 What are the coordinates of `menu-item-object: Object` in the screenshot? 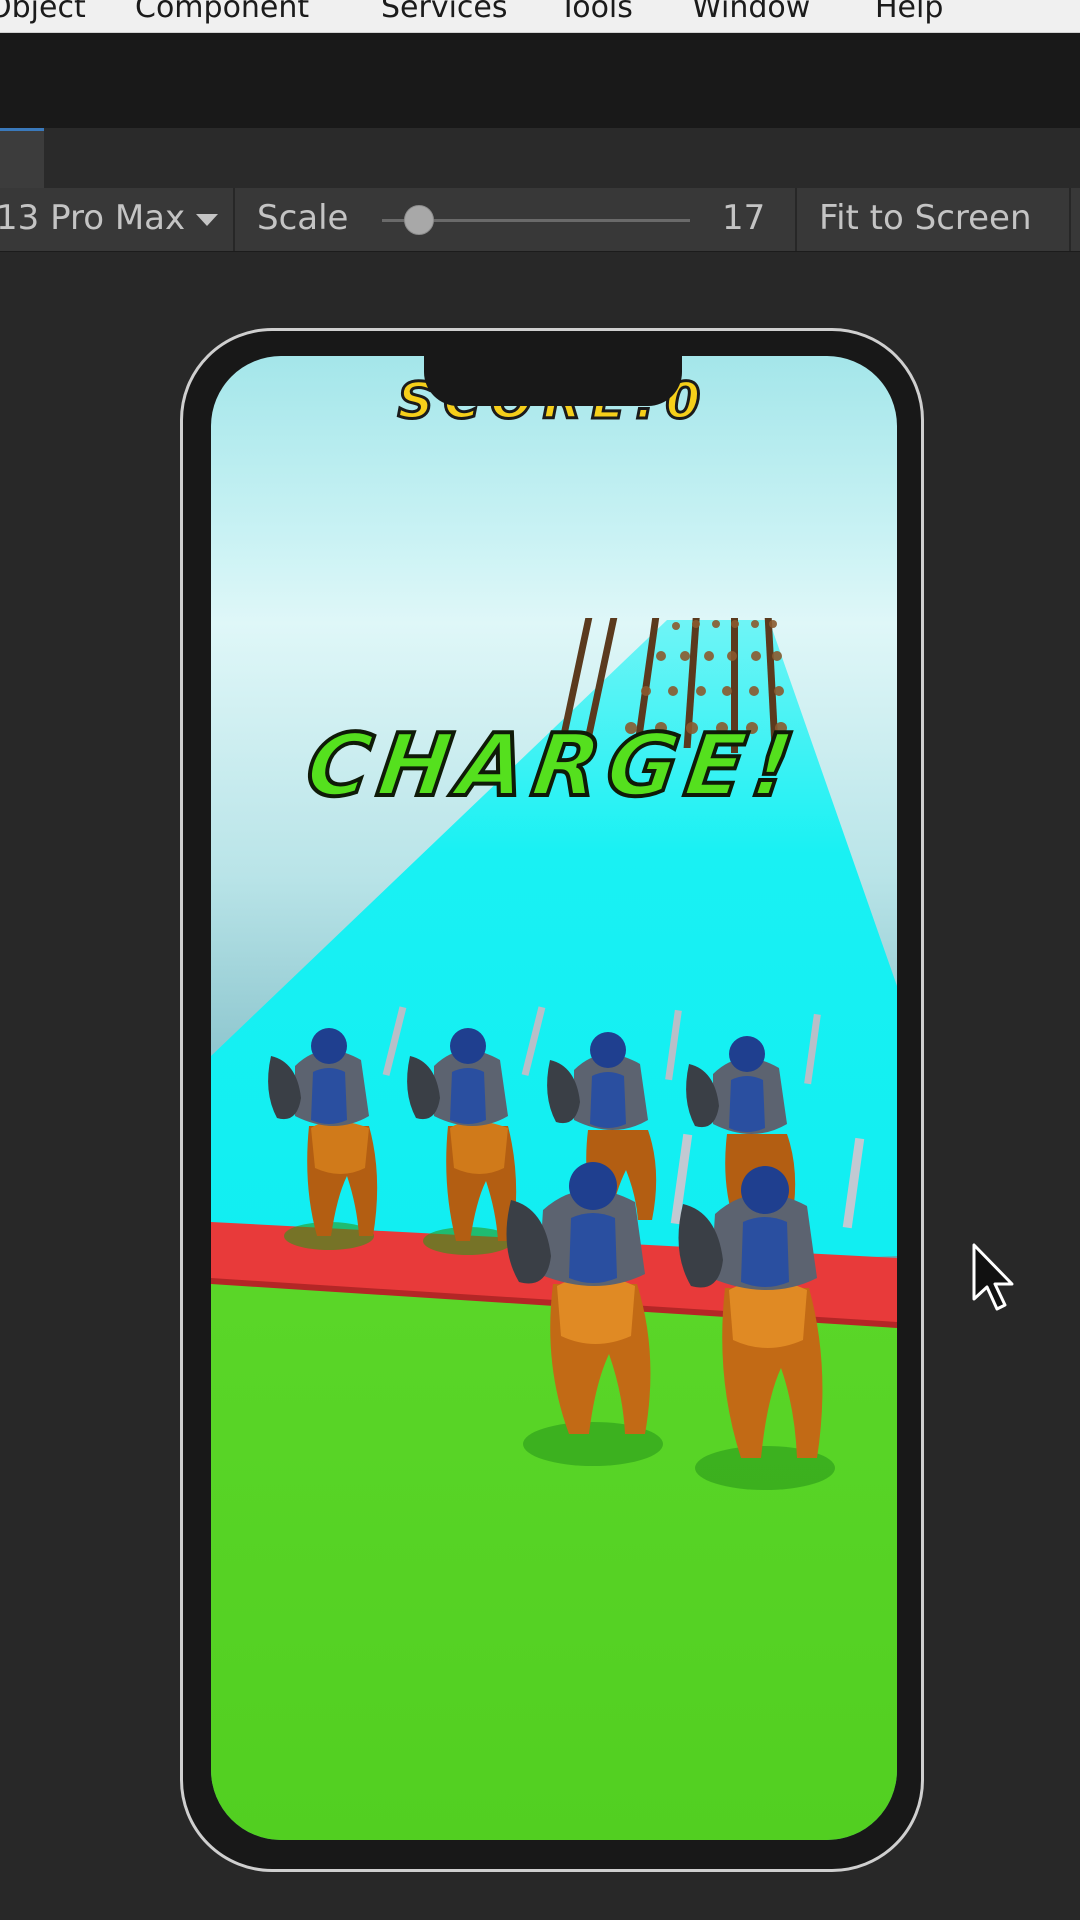 It's located at (43, 13).